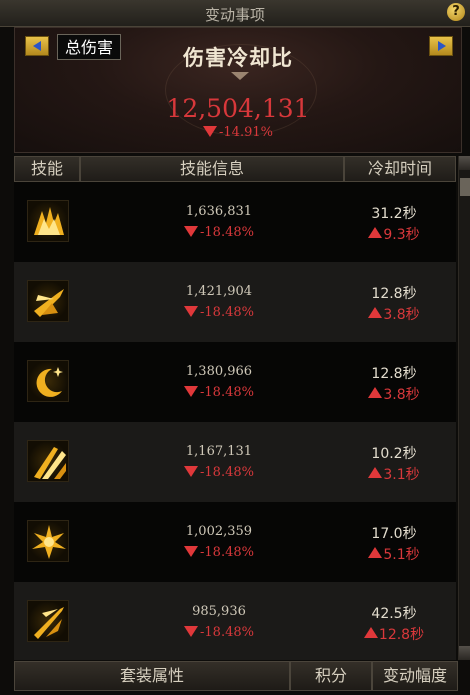 Image resolution: width=470 pixels, height=695 pixels. What do you see at coordinates (456, 12) in the screenshot?
I see `help-icon: ?` at bounding box center [456, 12].